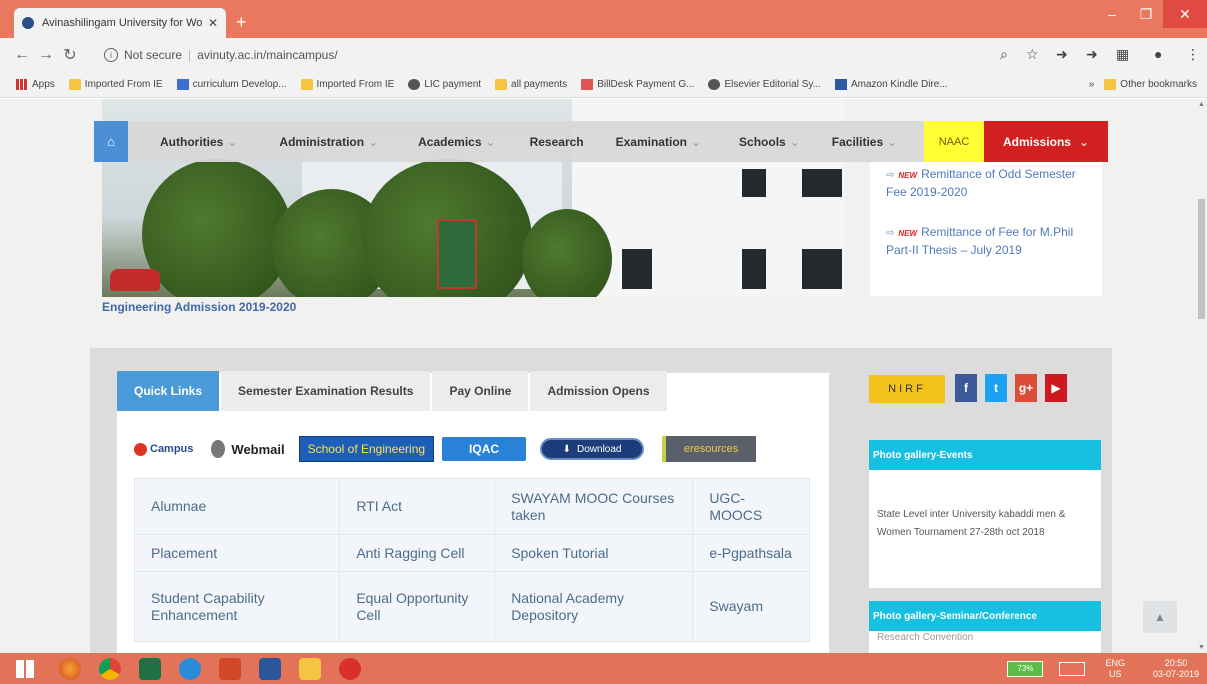  What do you see at coordinates (111, 141) in the screenshot?
I see `home-icon: ⌂` at bounding box center [111, 141].